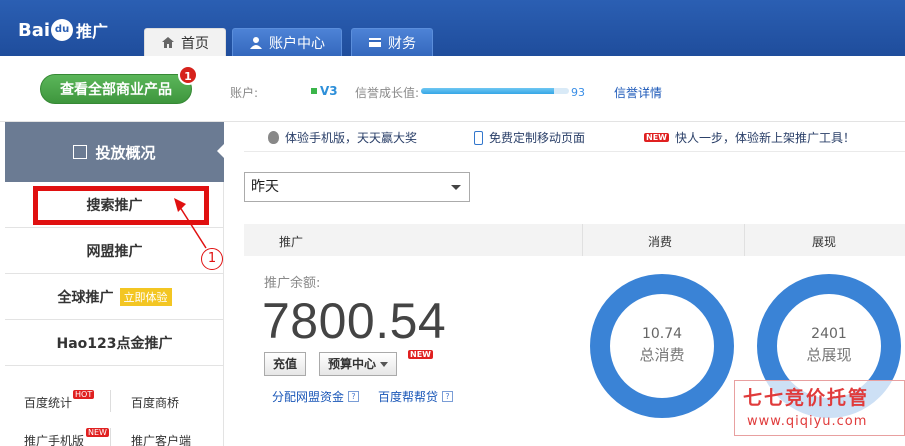  What do you see at coordinates (265, 187) in the screenshot?
I see `date-range-value: 昨天` at bounding box center [265, 187].